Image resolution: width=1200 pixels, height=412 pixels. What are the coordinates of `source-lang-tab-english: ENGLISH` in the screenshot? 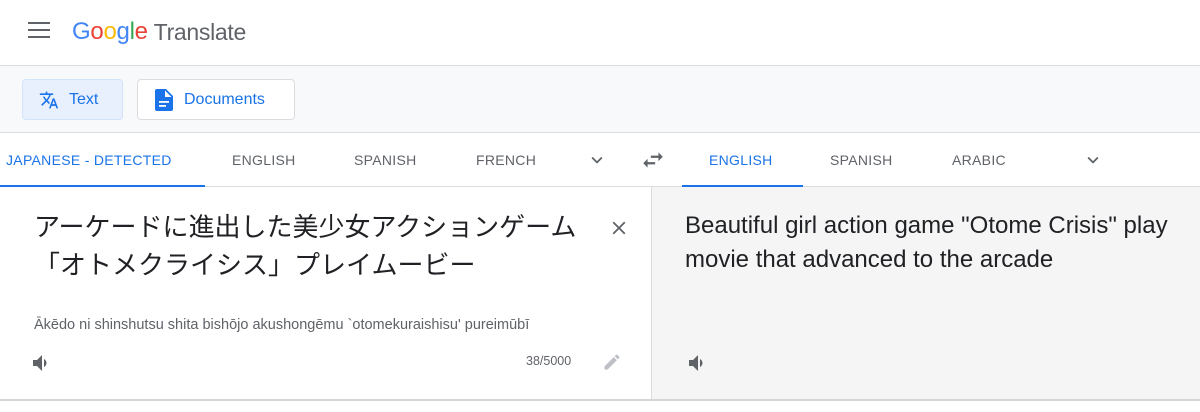 It's located at (264, 160).